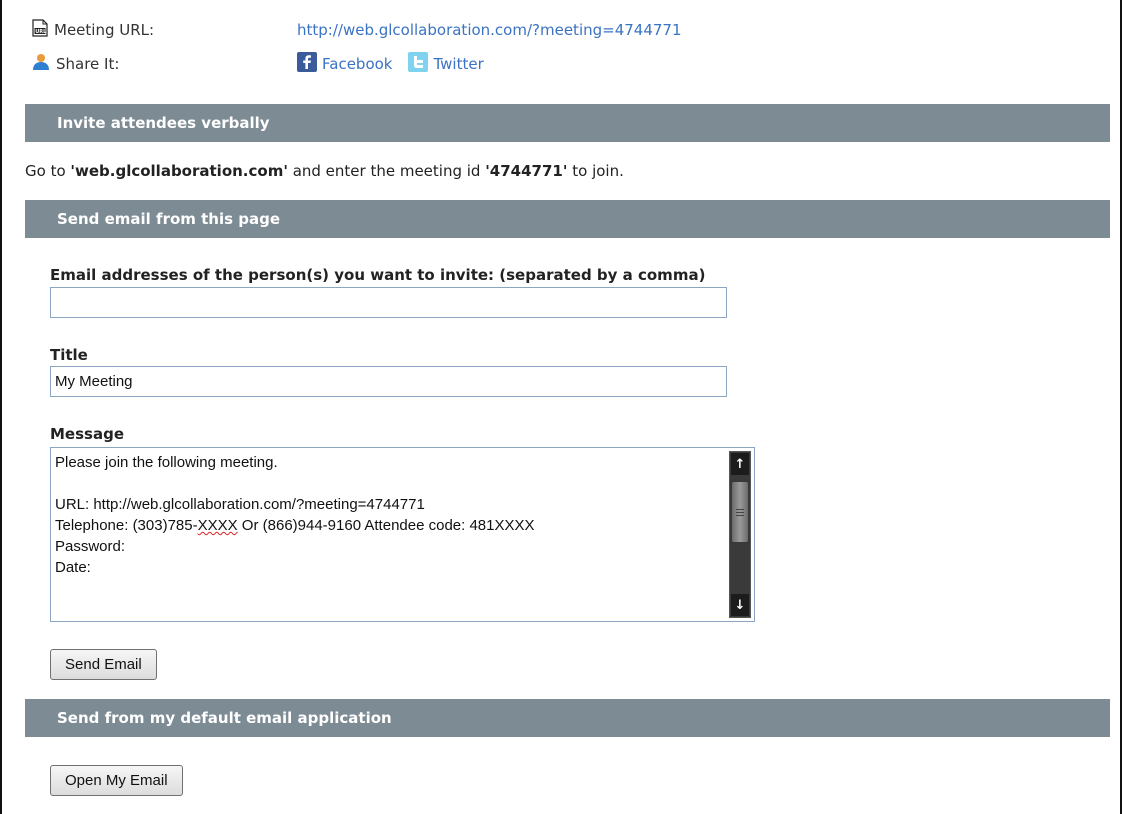 Image resolution: width=1122 pixels, height=814 pixels. I want to click on verbal-suffix: to join., so click(595, 171).